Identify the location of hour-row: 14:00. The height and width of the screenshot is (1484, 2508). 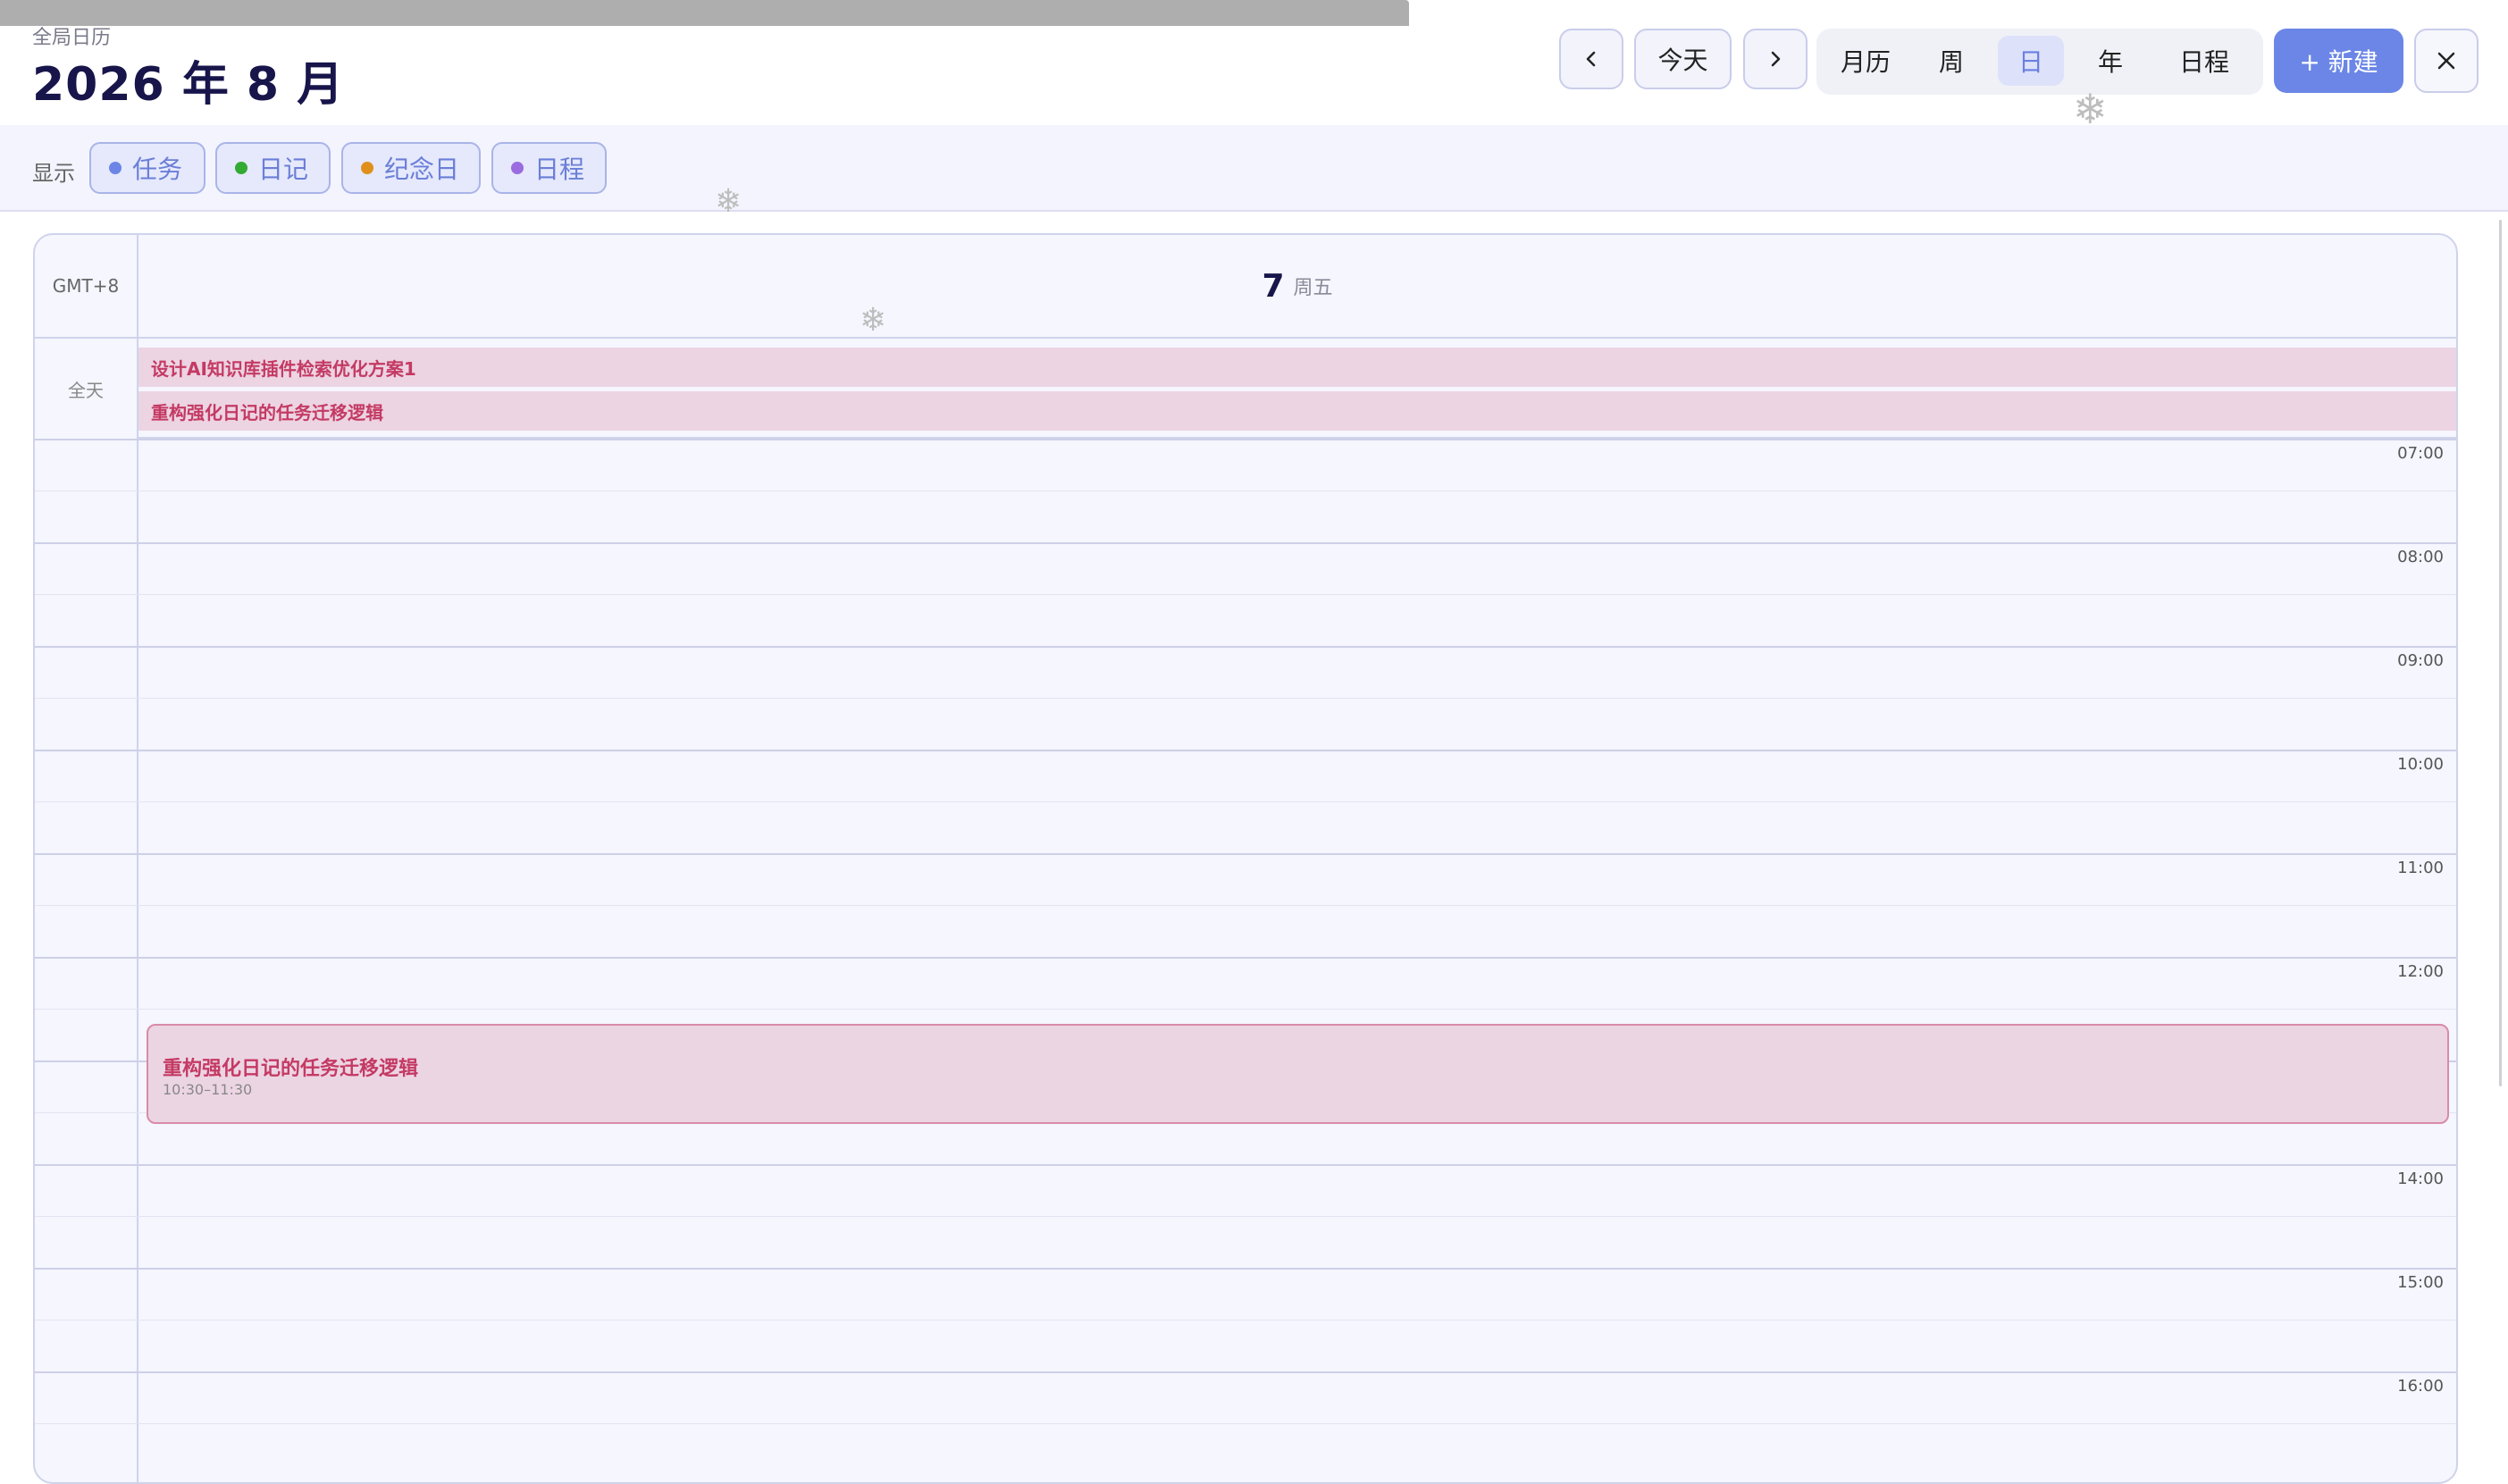
(1246, 1216).